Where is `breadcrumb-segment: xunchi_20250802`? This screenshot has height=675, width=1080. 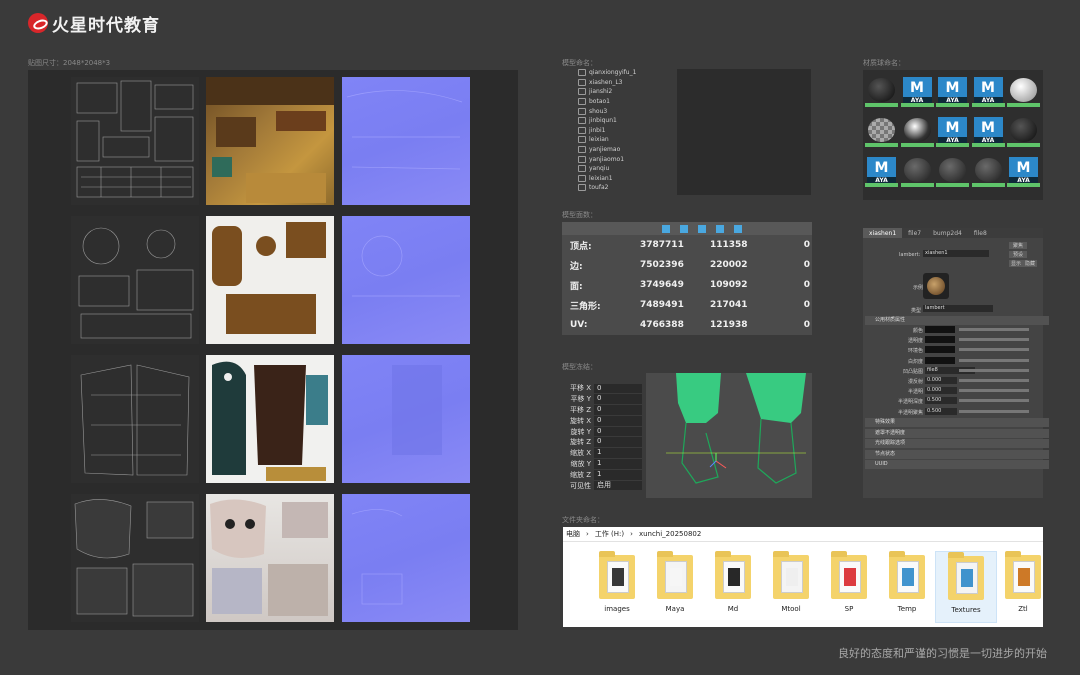
breadcrumb-segment: xunchi_20250802 is located at coordinates (670, 534).